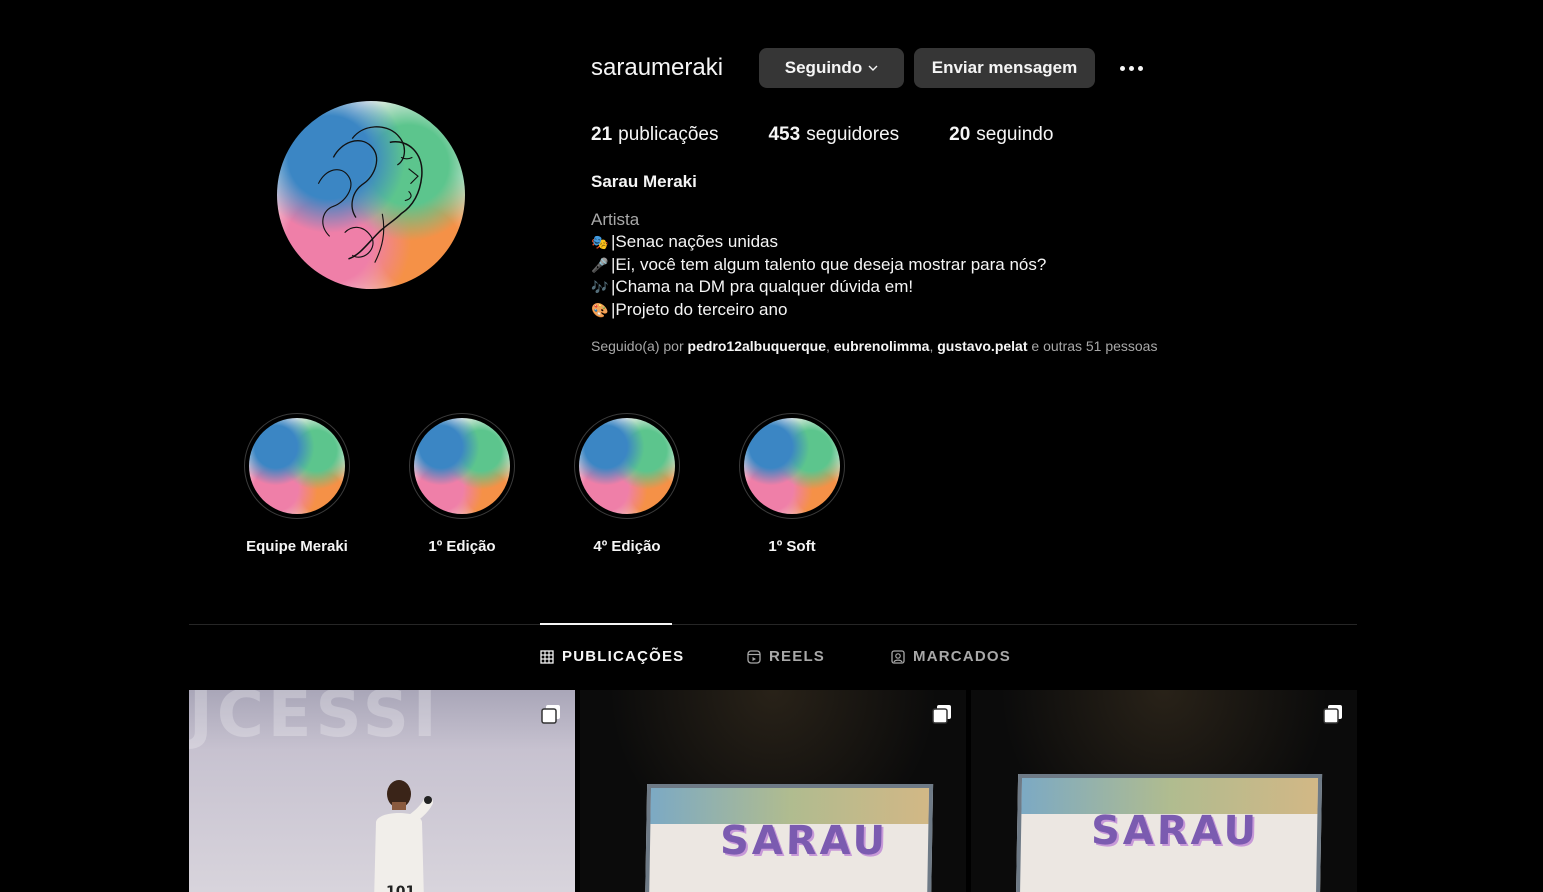 The width and height of the screenshot is (1543, 892). I want to click on followed-by-suffix: e outras 51 pessoas, so click(1094, 346).